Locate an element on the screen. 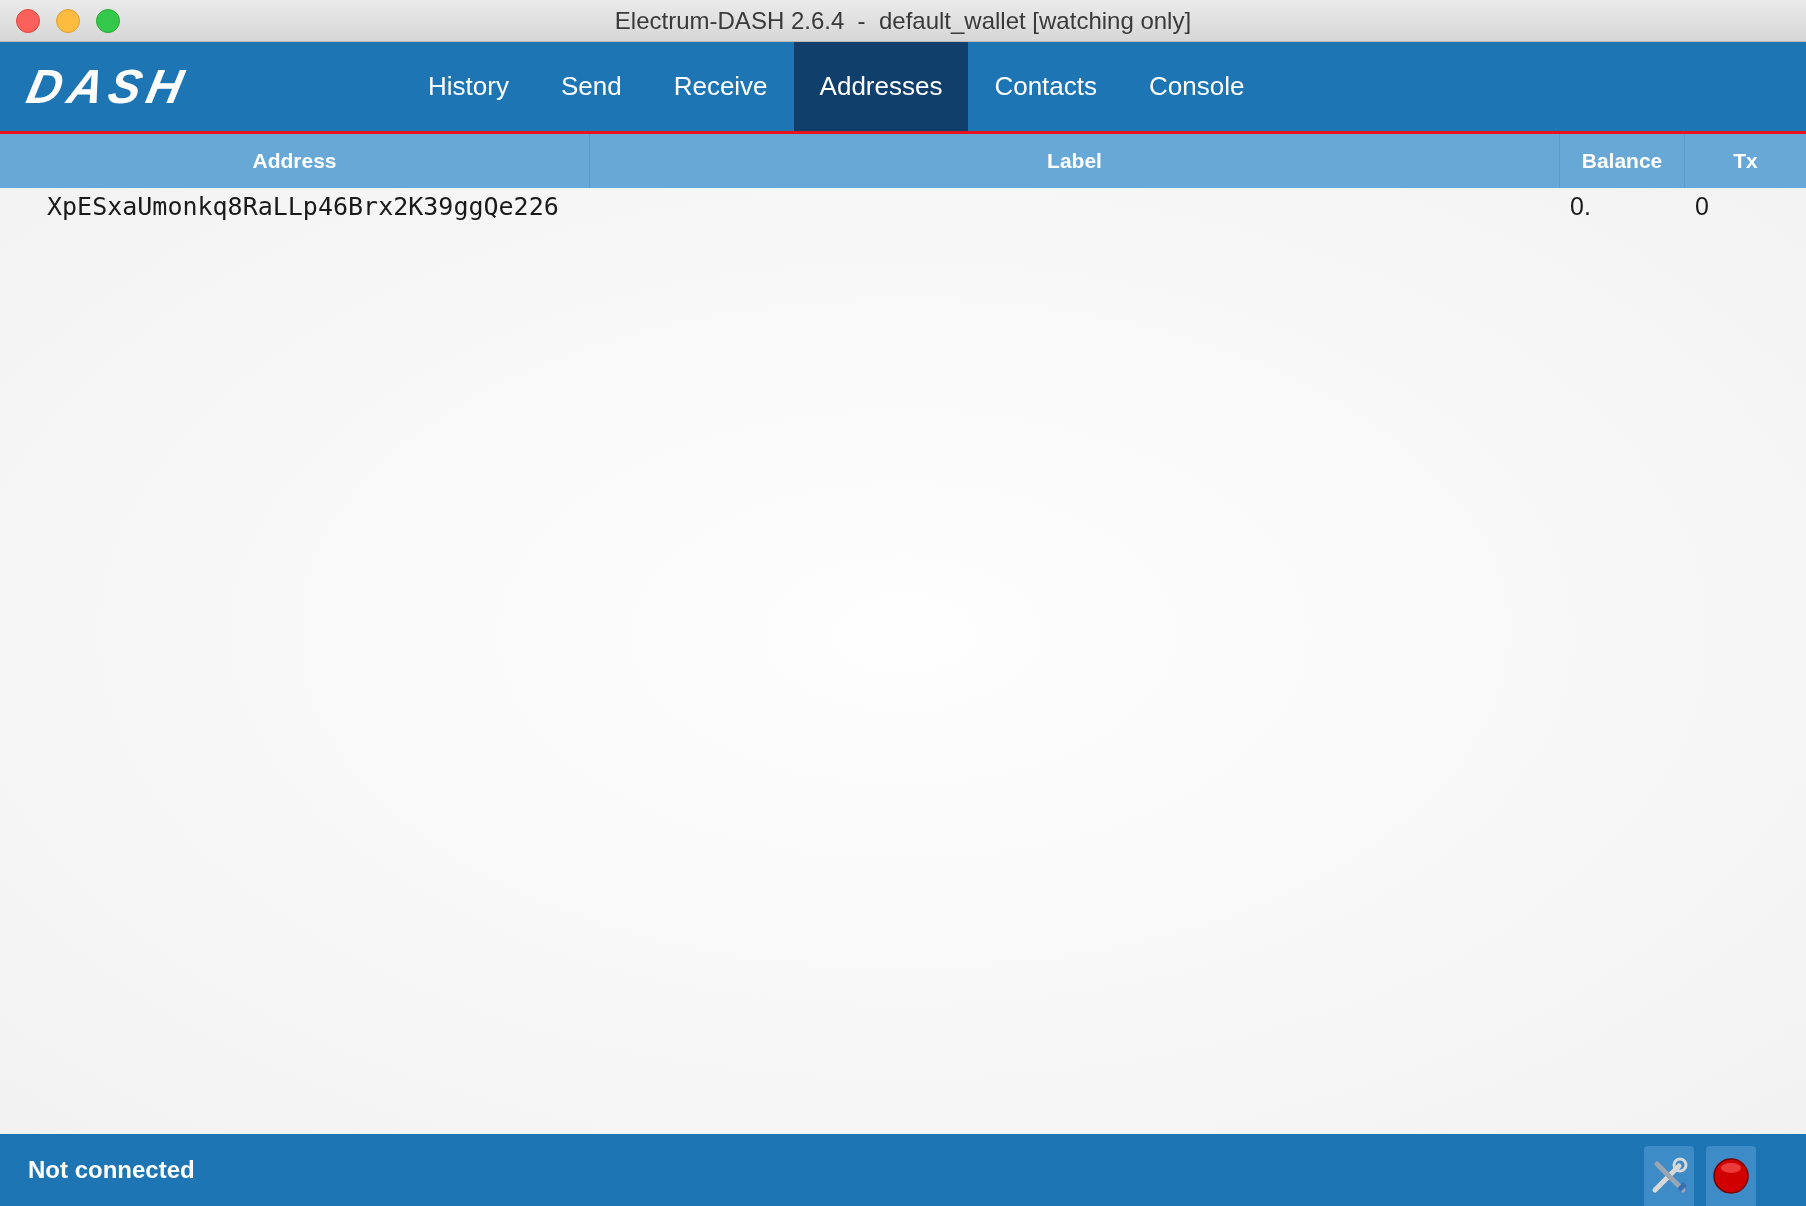 The image size is (1806, 1206). connection-status: Not connected is located at coordinates (111, 1170).